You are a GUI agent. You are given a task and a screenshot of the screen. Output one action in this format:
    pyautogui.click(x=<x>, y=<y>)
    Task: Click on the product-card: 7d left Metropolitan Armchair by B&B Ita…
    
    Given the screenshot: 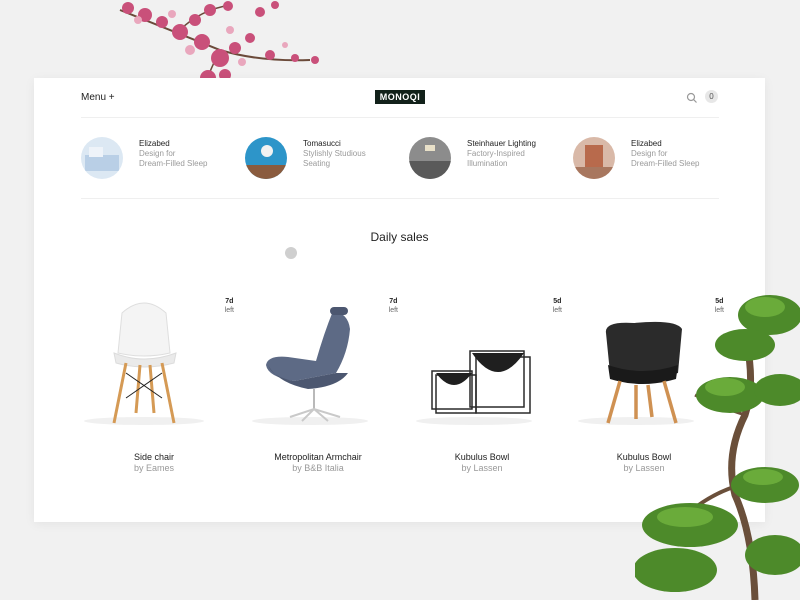 What is the action you would take?
    pyautogui.click(x=318, y=385)
    